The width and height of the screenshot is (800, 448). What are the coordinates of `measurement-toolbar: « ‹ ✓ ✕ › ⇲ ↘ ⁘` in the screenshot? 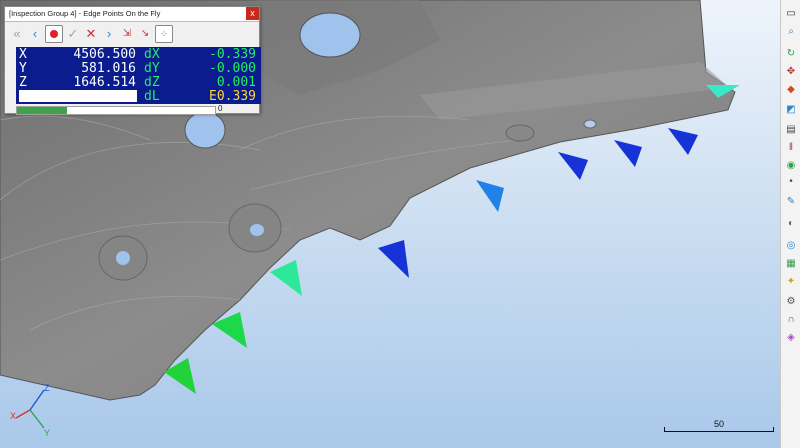 It's located at (91, 34).